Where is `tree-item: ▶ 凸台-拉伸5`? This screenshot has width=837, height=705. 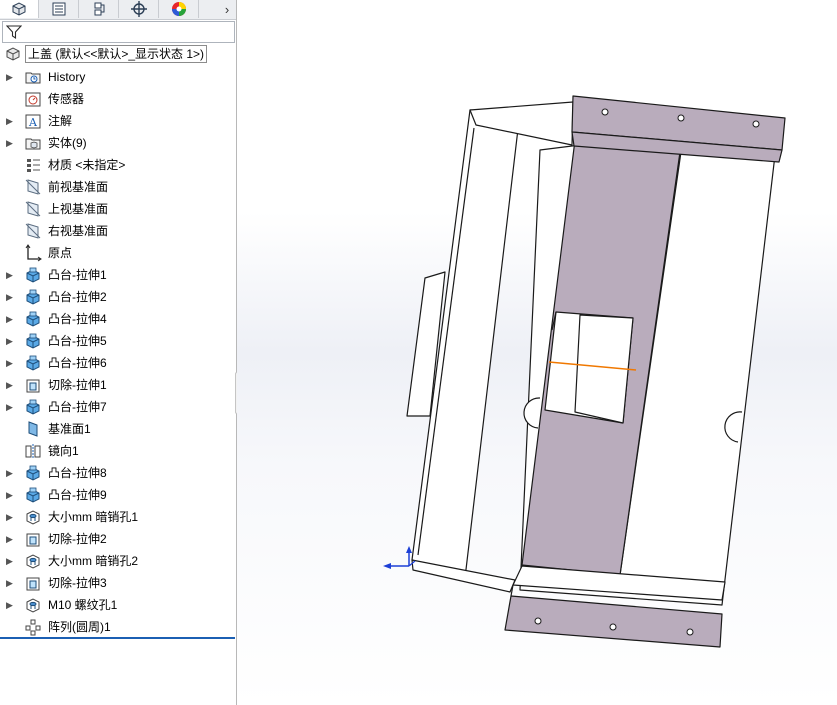 tree-item: ▶ 凸台-拉伸5 is located at coordinates (118, 341).